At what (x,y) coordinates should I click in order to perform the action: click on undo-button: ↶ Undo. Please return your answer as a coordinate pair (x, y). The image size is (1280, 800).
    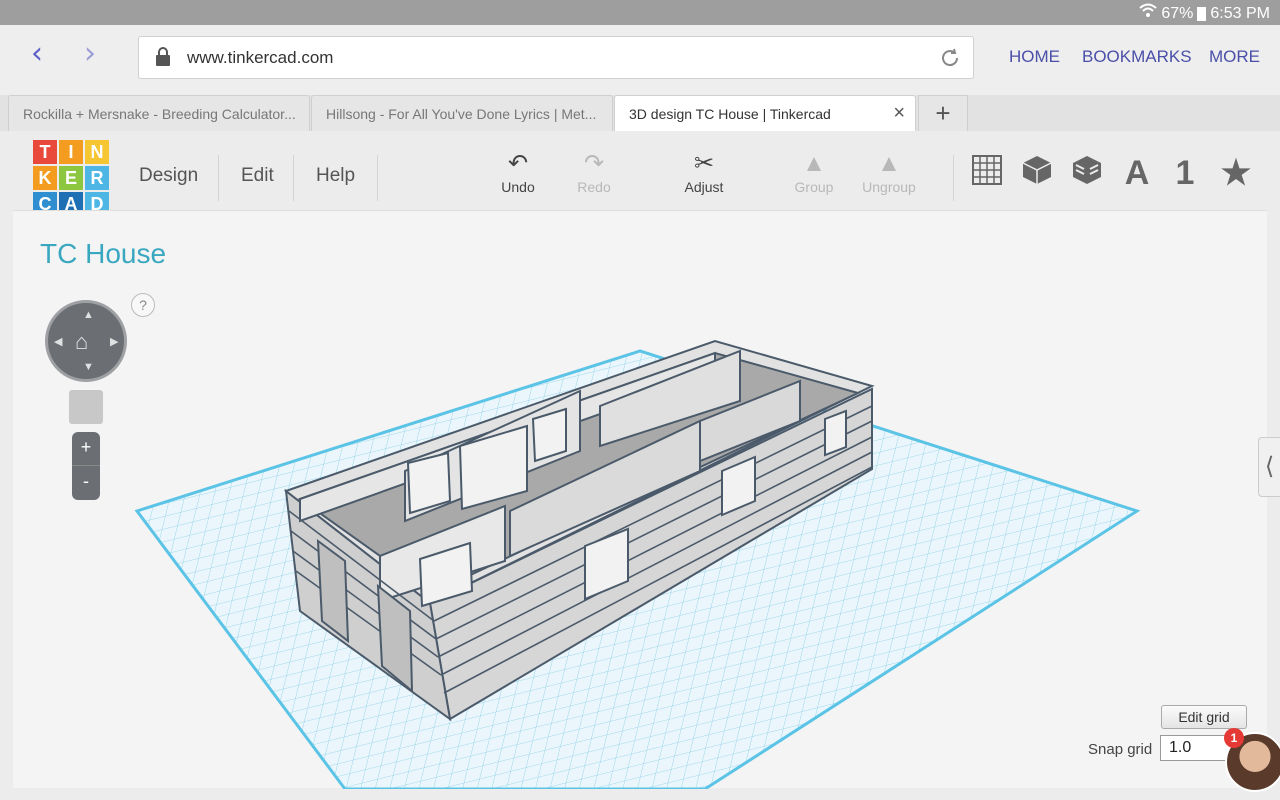
    Looking at the image, I should click on (518, 172).